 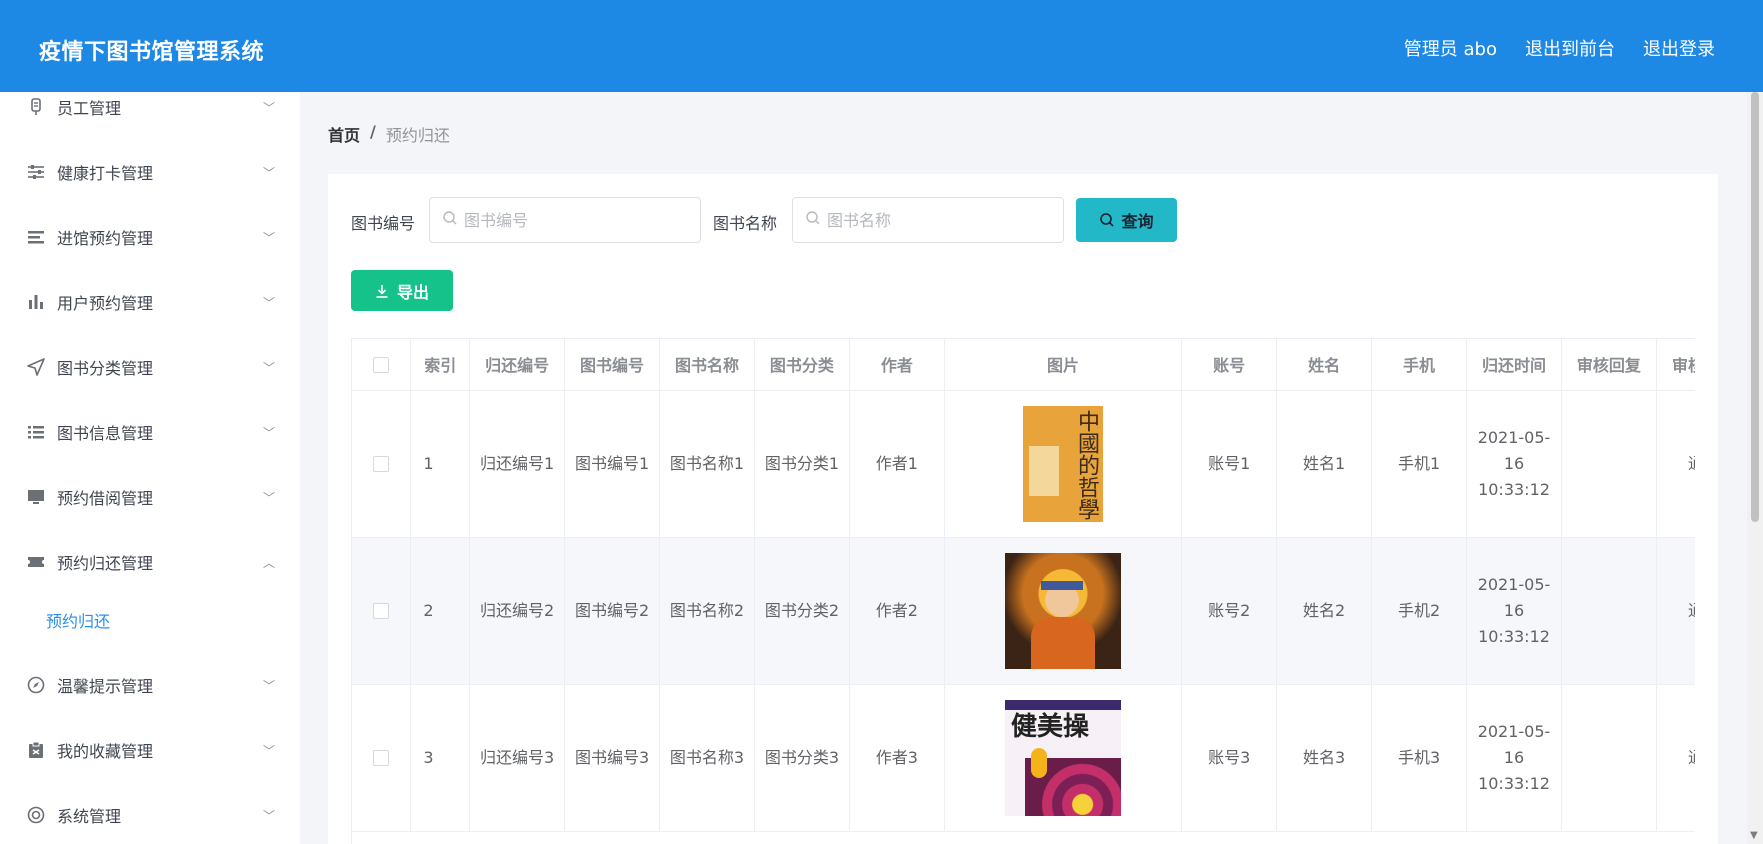 I want to click on return-no-cell: 归还编号3, so click(x=517, y=758).